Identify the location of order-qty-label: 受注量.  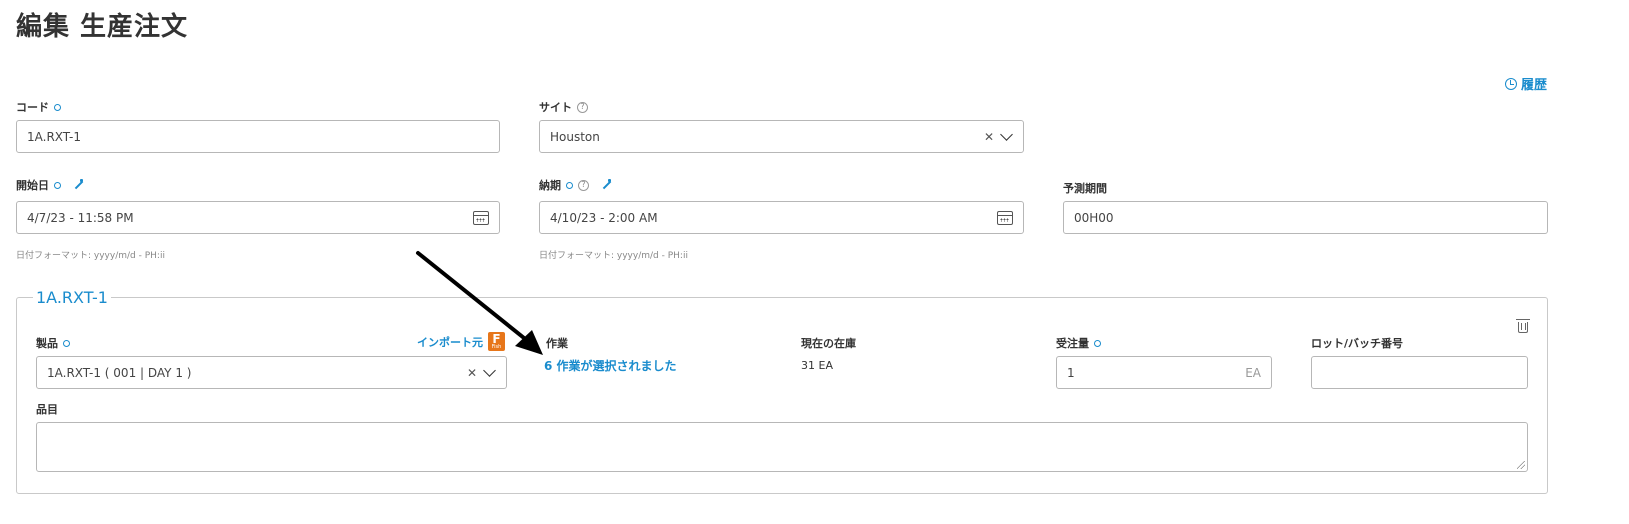
(1078, 343).